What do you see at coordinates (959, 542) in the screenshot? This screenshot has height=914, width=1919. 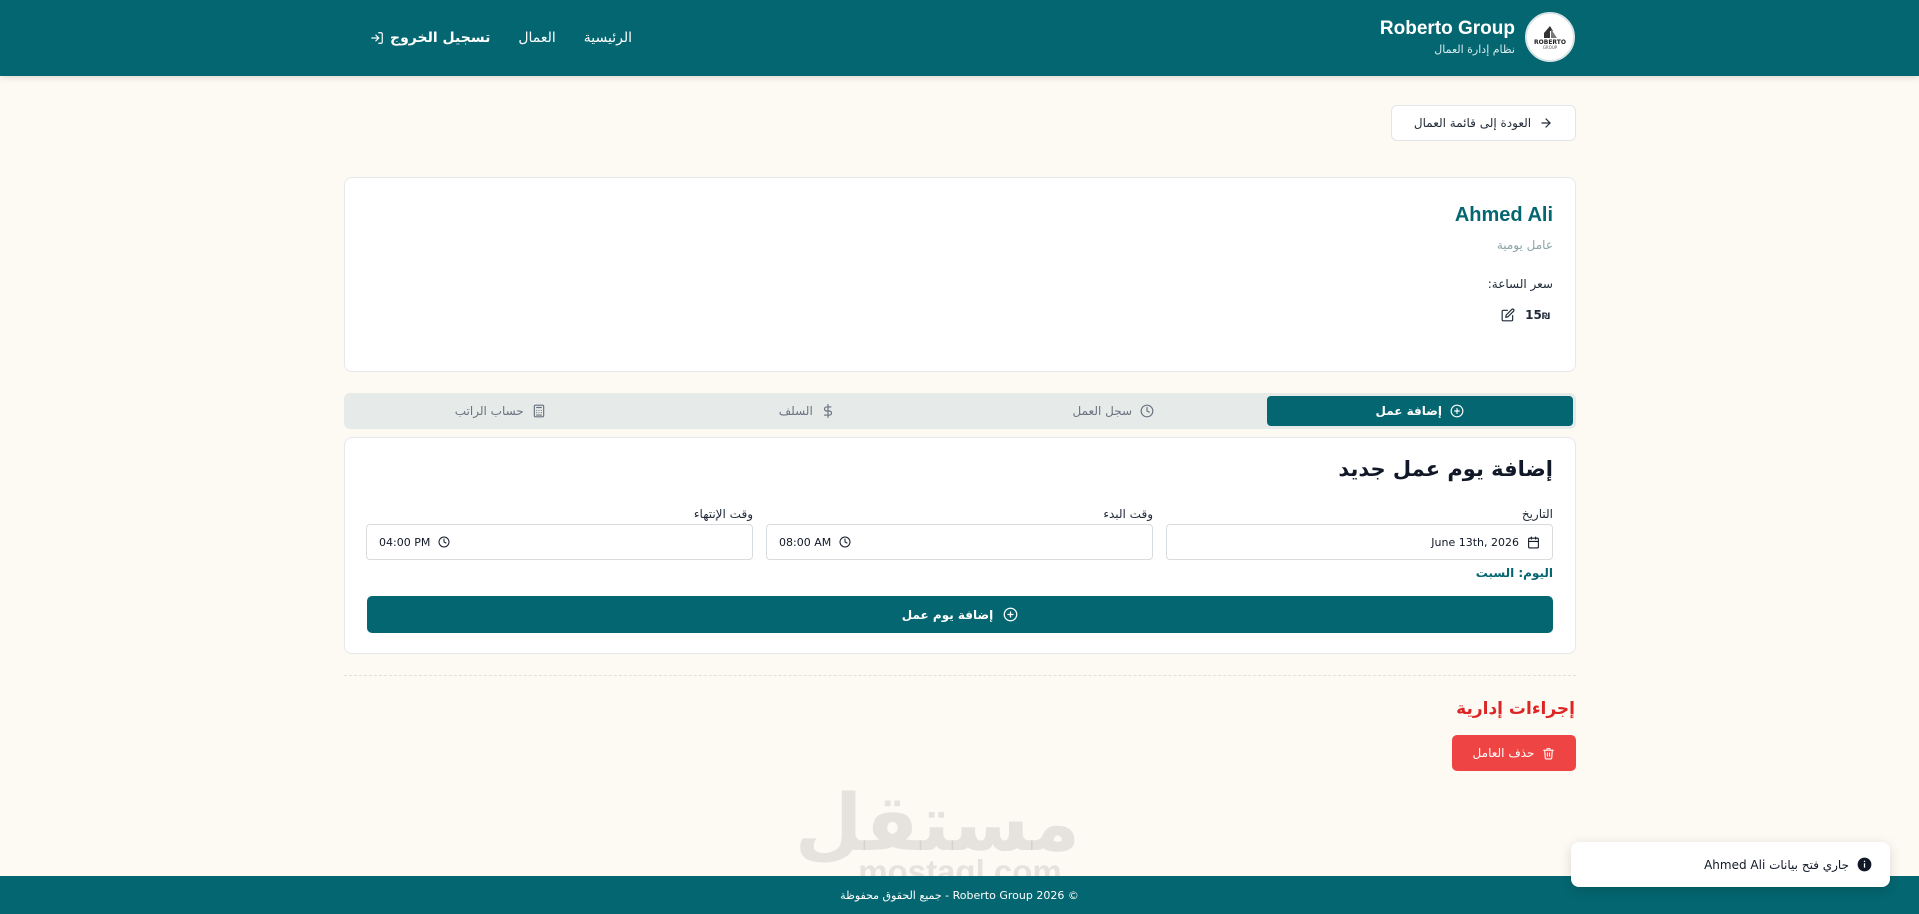 I see `start-time-input: 08:00 AM` at bounding box center [959, 542].